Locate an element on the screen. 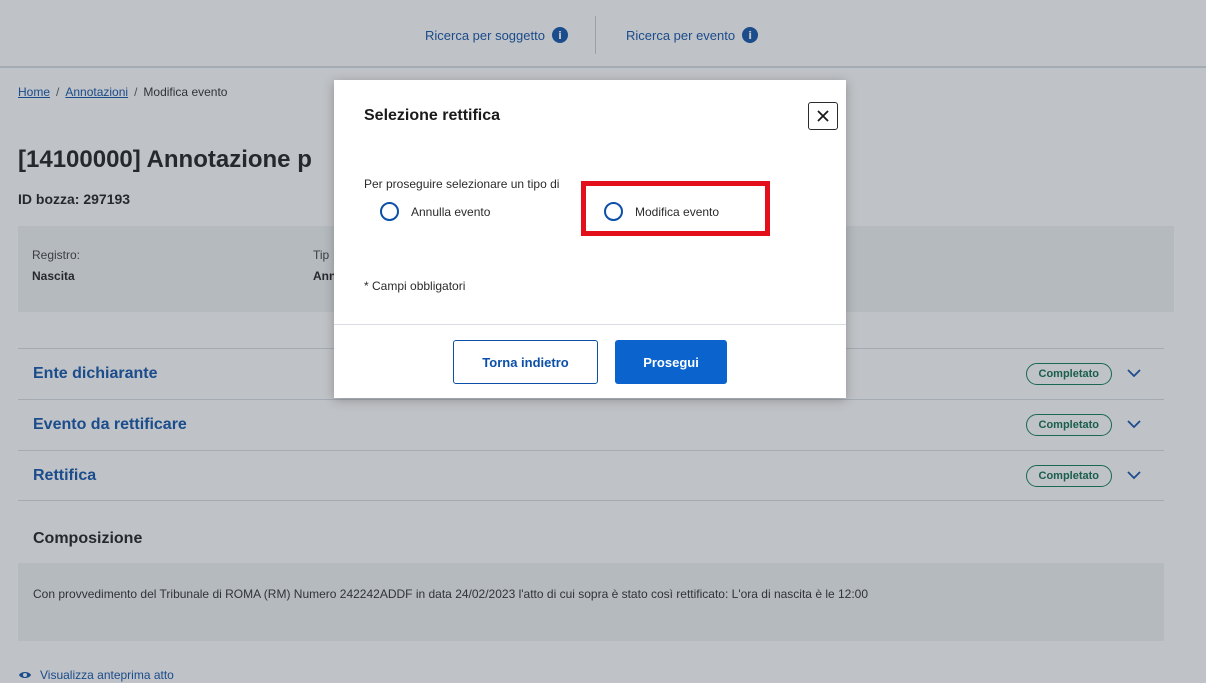 The image size is (1206, 683). radio-annulla-evento: Annulla evento is located at coordinates (435, 211).